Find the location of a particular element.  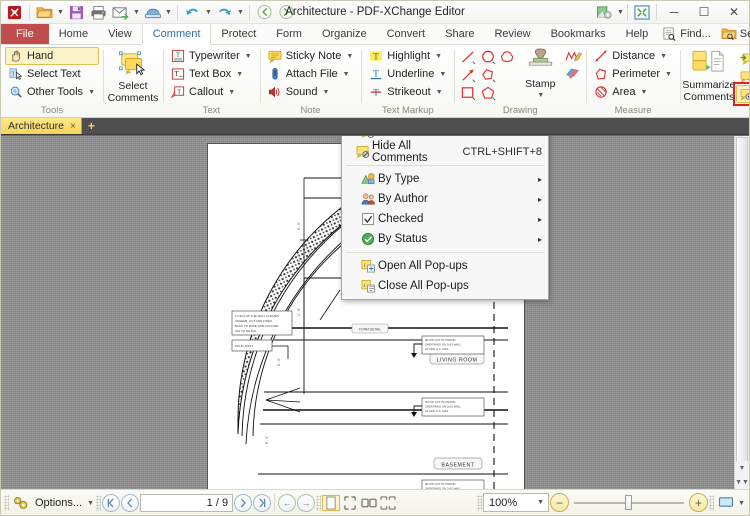

tab-bookmarks: Bookmarks is located at coordinates (578, 34).